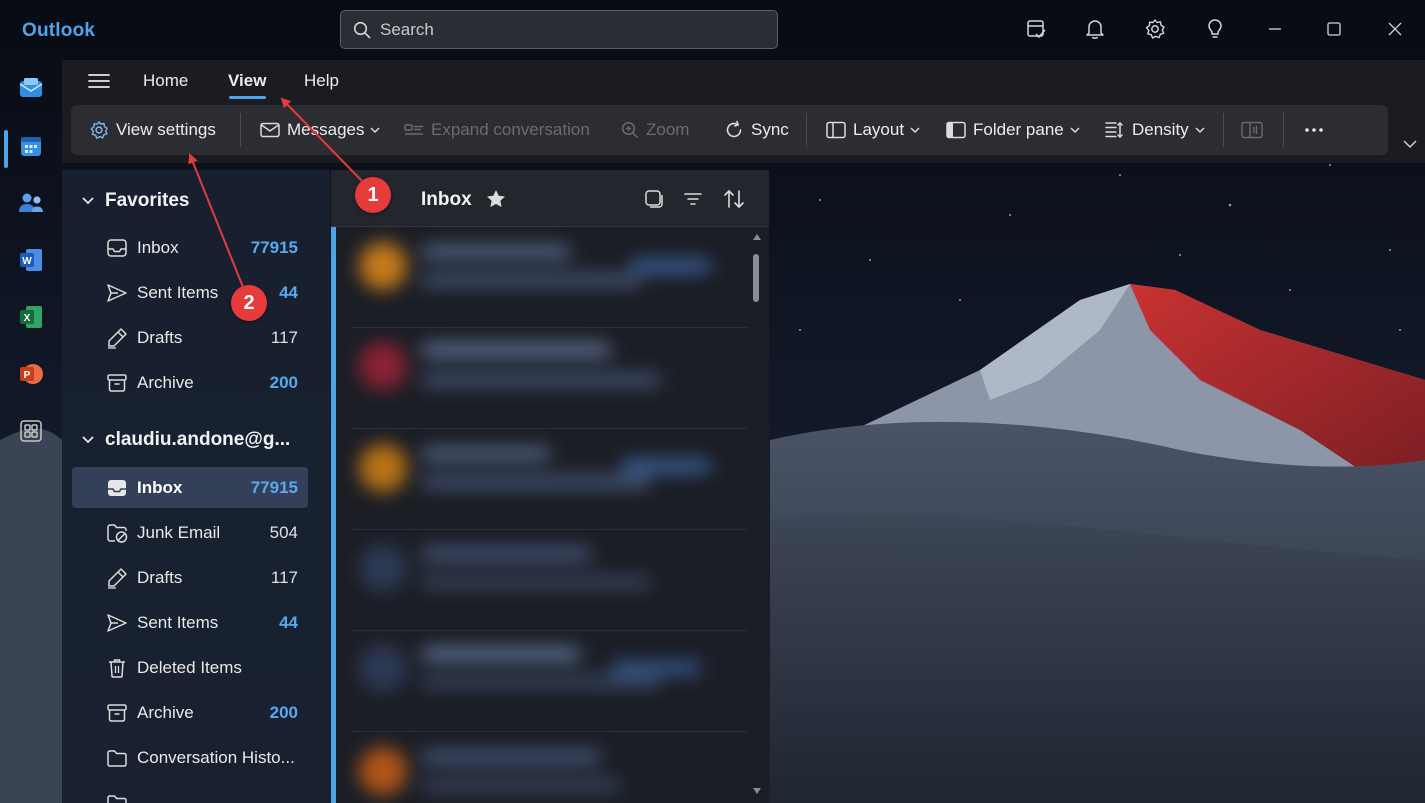 This screenshot has height=803, width=1425. Describe the element at coordinates (1275, 29) in the screenshot. I see `minimize-icon` at that location.